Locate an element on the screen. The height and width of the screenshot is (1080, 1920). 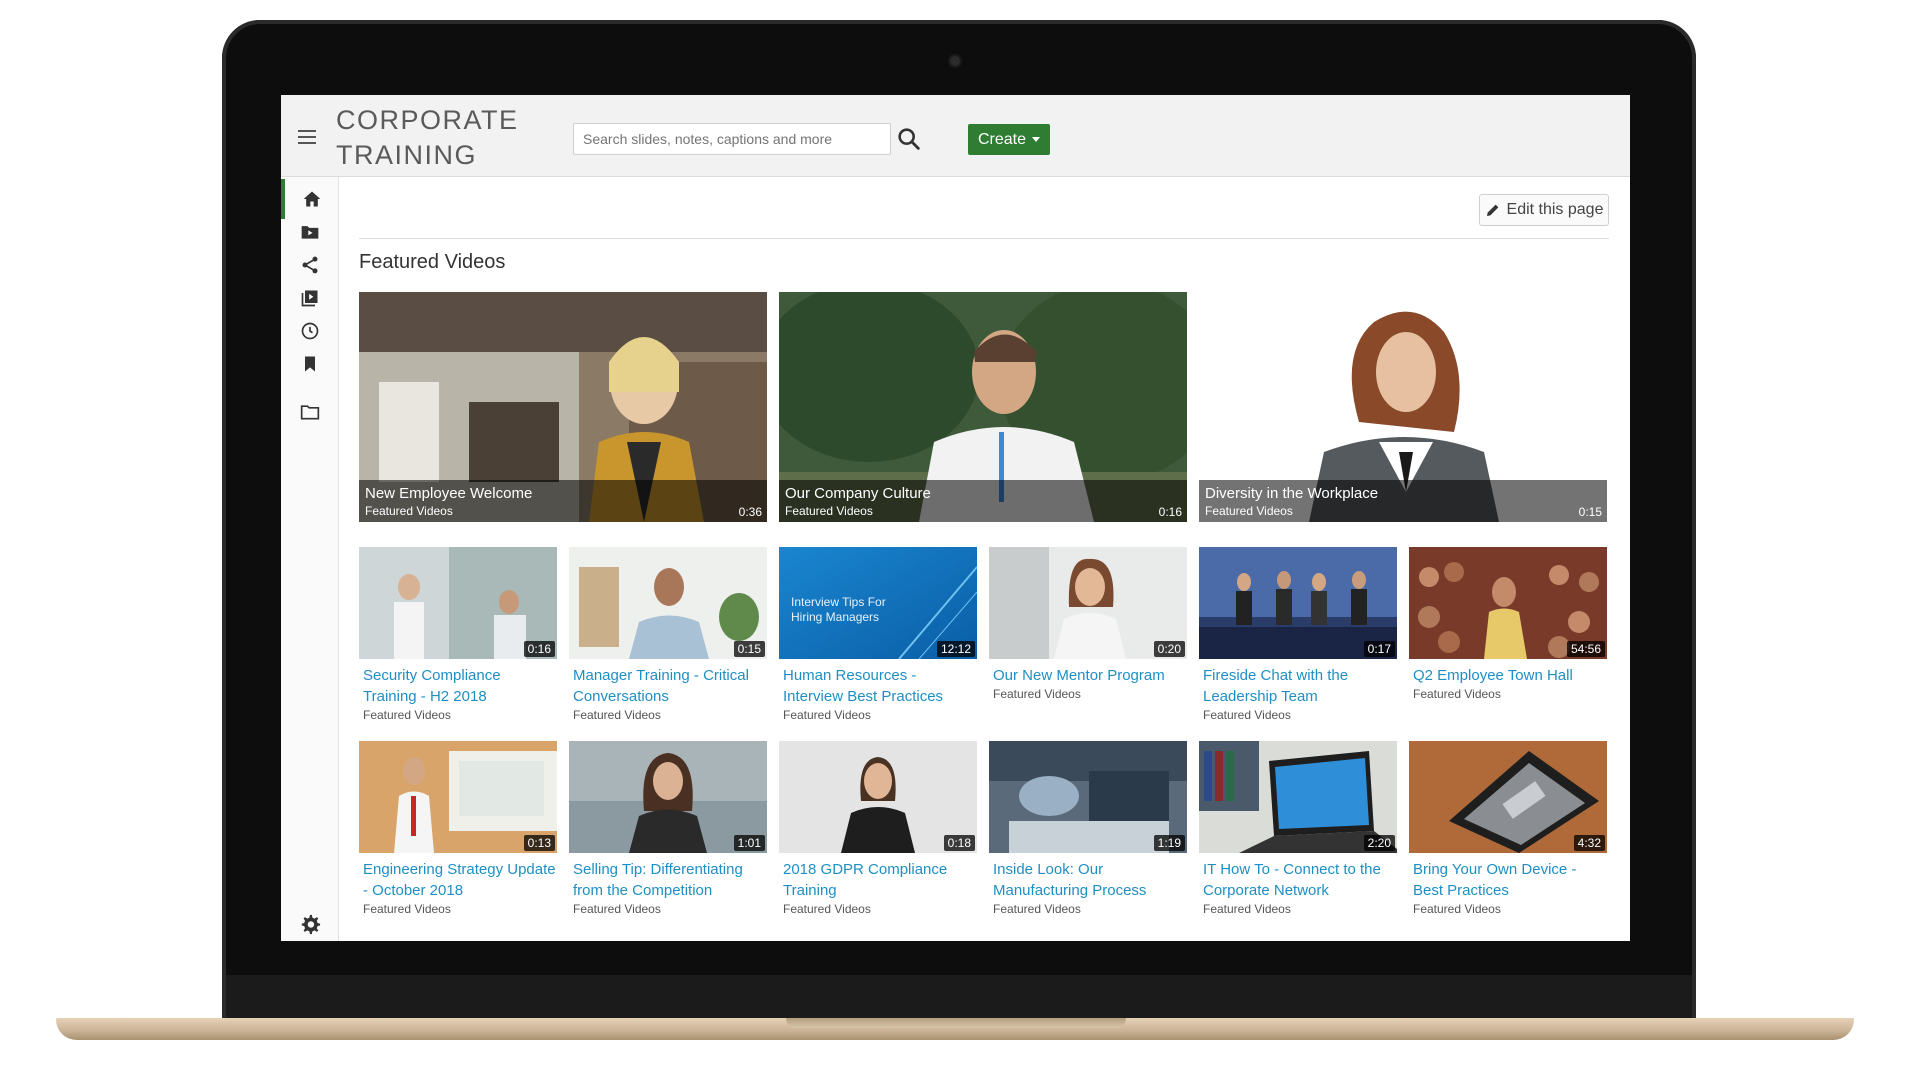
video-duration: 0:17 is located at coordinates (1379, 649).